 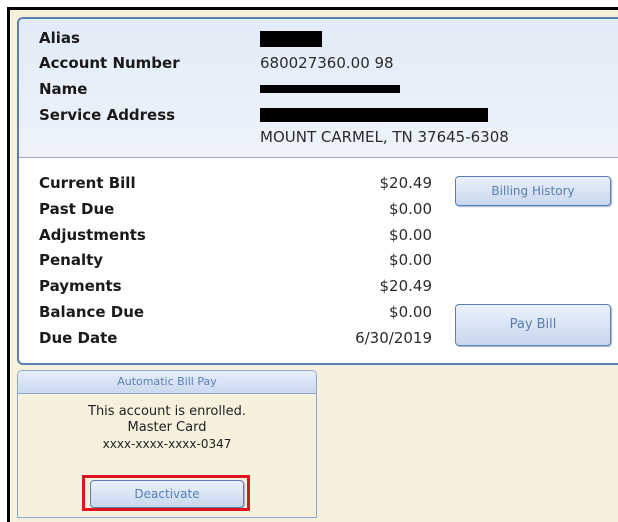 I want to click on name-redacted, so click(x=330, y=89).